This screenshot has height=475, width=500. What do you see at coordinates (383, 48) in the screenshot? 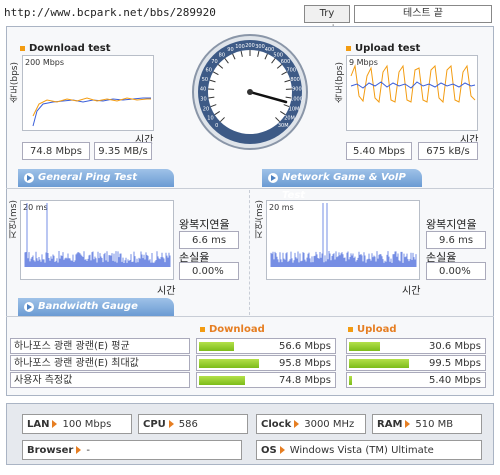
I see `upload-title: Upload test` at bounding box center [383, 48].